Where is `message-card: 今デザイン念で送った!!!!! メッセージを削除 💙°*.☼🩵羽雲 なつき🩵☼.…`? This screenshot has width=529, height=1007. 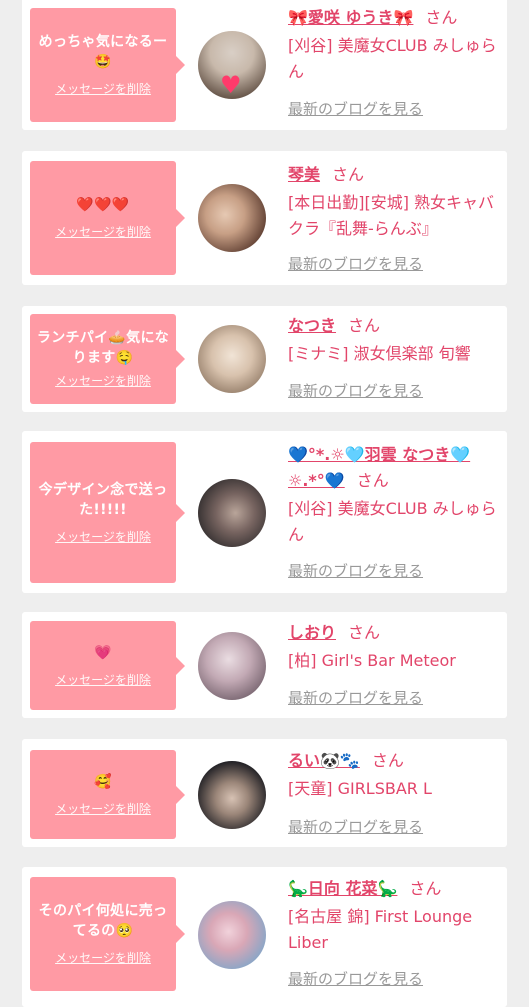 message-card: 今デザイン念で送った!!!!! メッセージを削除 💙°*.☼🩵羽雲 なつき🩵☼.… is located at coordinates (264, 512).